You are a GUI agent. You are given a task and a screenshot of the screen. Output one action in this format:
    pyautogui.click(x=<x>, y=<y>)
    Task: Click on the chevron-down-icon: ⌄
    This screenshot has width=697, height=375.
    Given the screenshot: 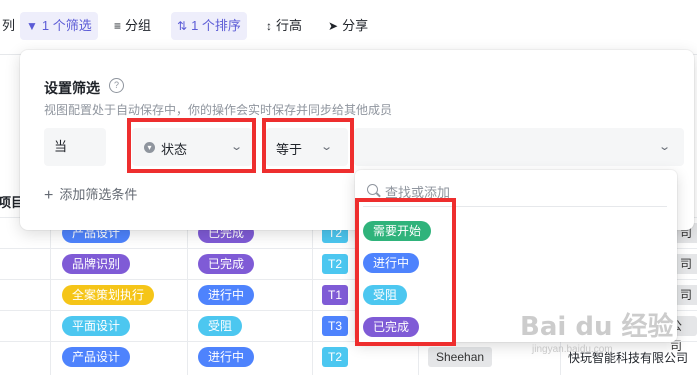 What is the action you would take?
    pyautogui.click(x=665, y=147)
    